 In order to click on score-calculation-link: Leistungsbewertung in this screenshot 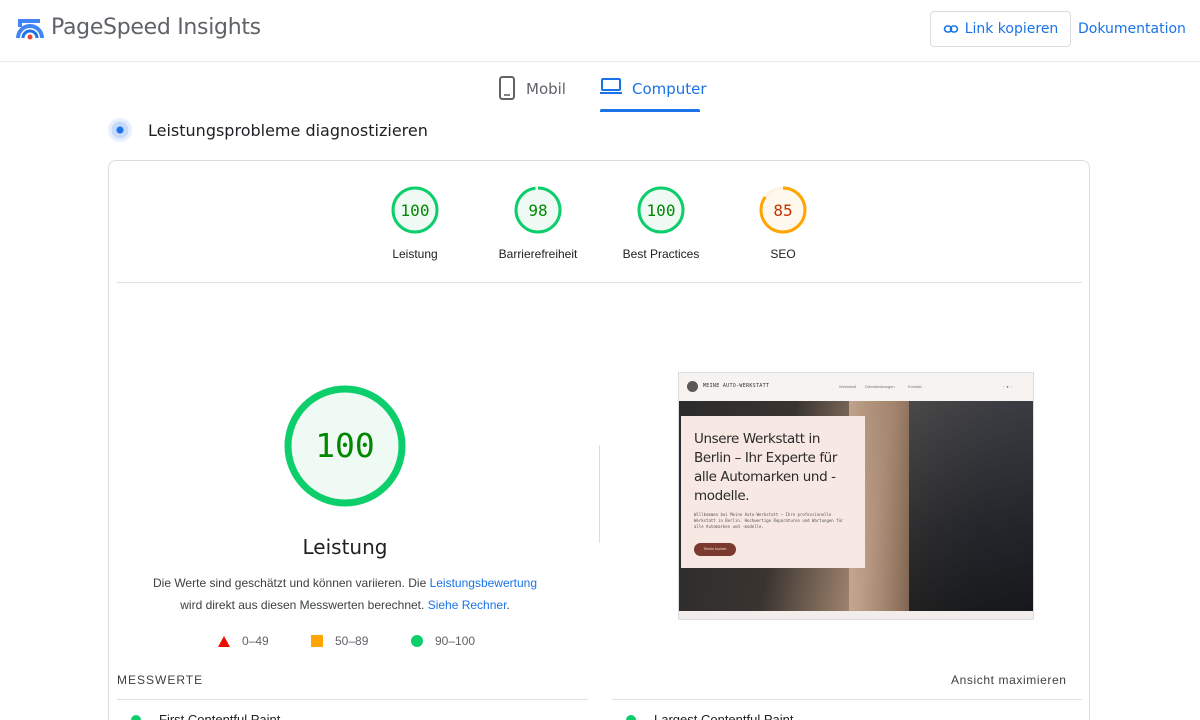, I will do `click(483, 583)`.